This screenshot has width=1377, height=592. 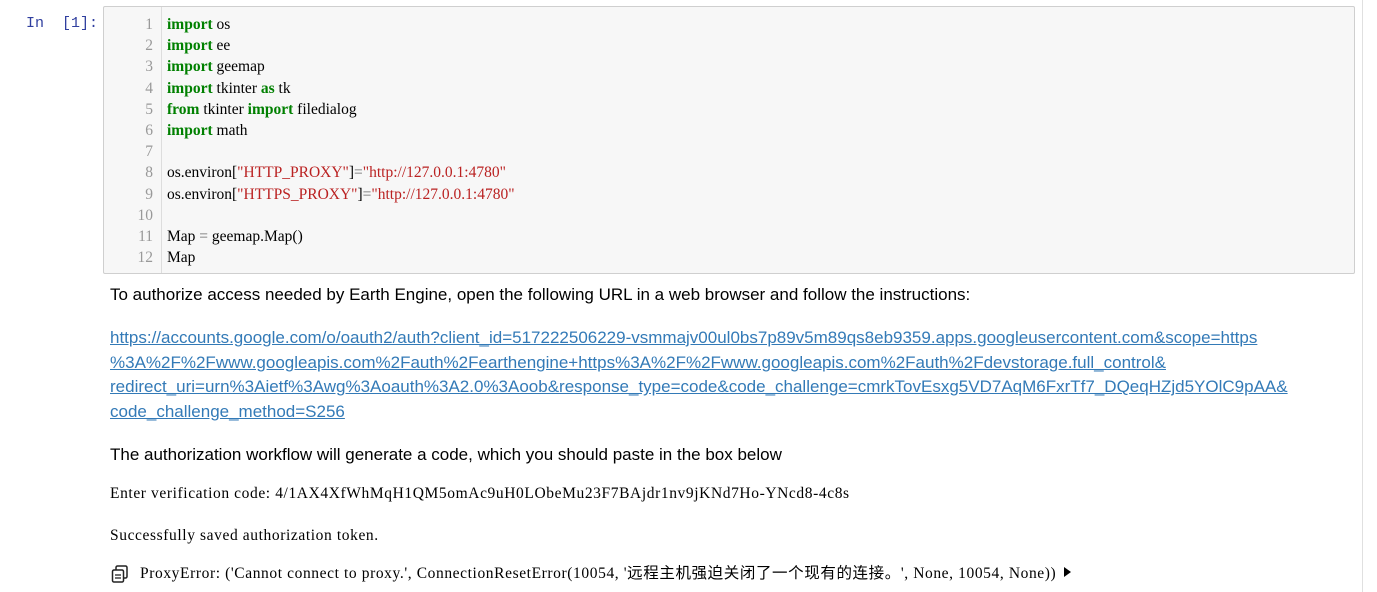 I want to click on line-number: 9, so click(x=149, y=194).